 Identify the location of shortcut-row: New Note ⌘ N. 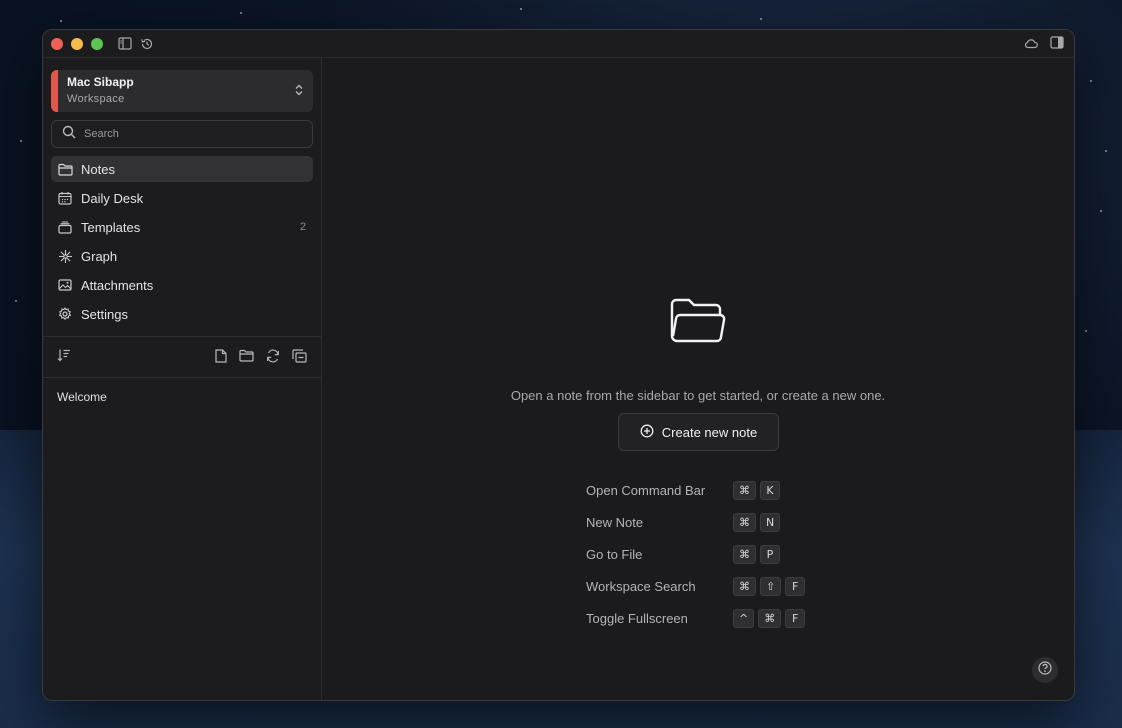
(697, 522).